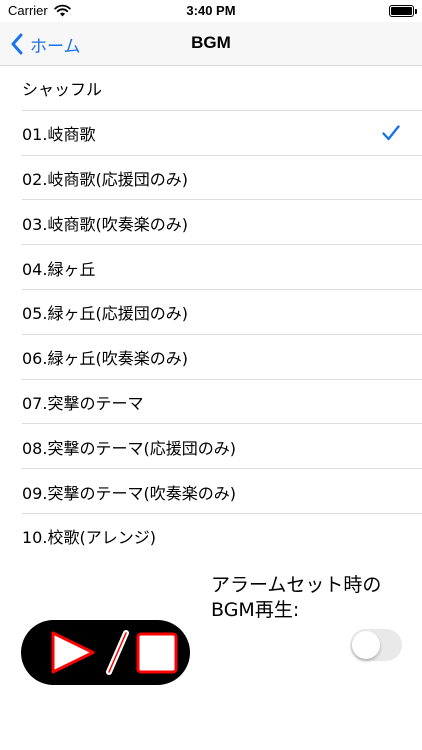  I want to click on status-bar: Carrier 3:40 PM, so click(211, 11).